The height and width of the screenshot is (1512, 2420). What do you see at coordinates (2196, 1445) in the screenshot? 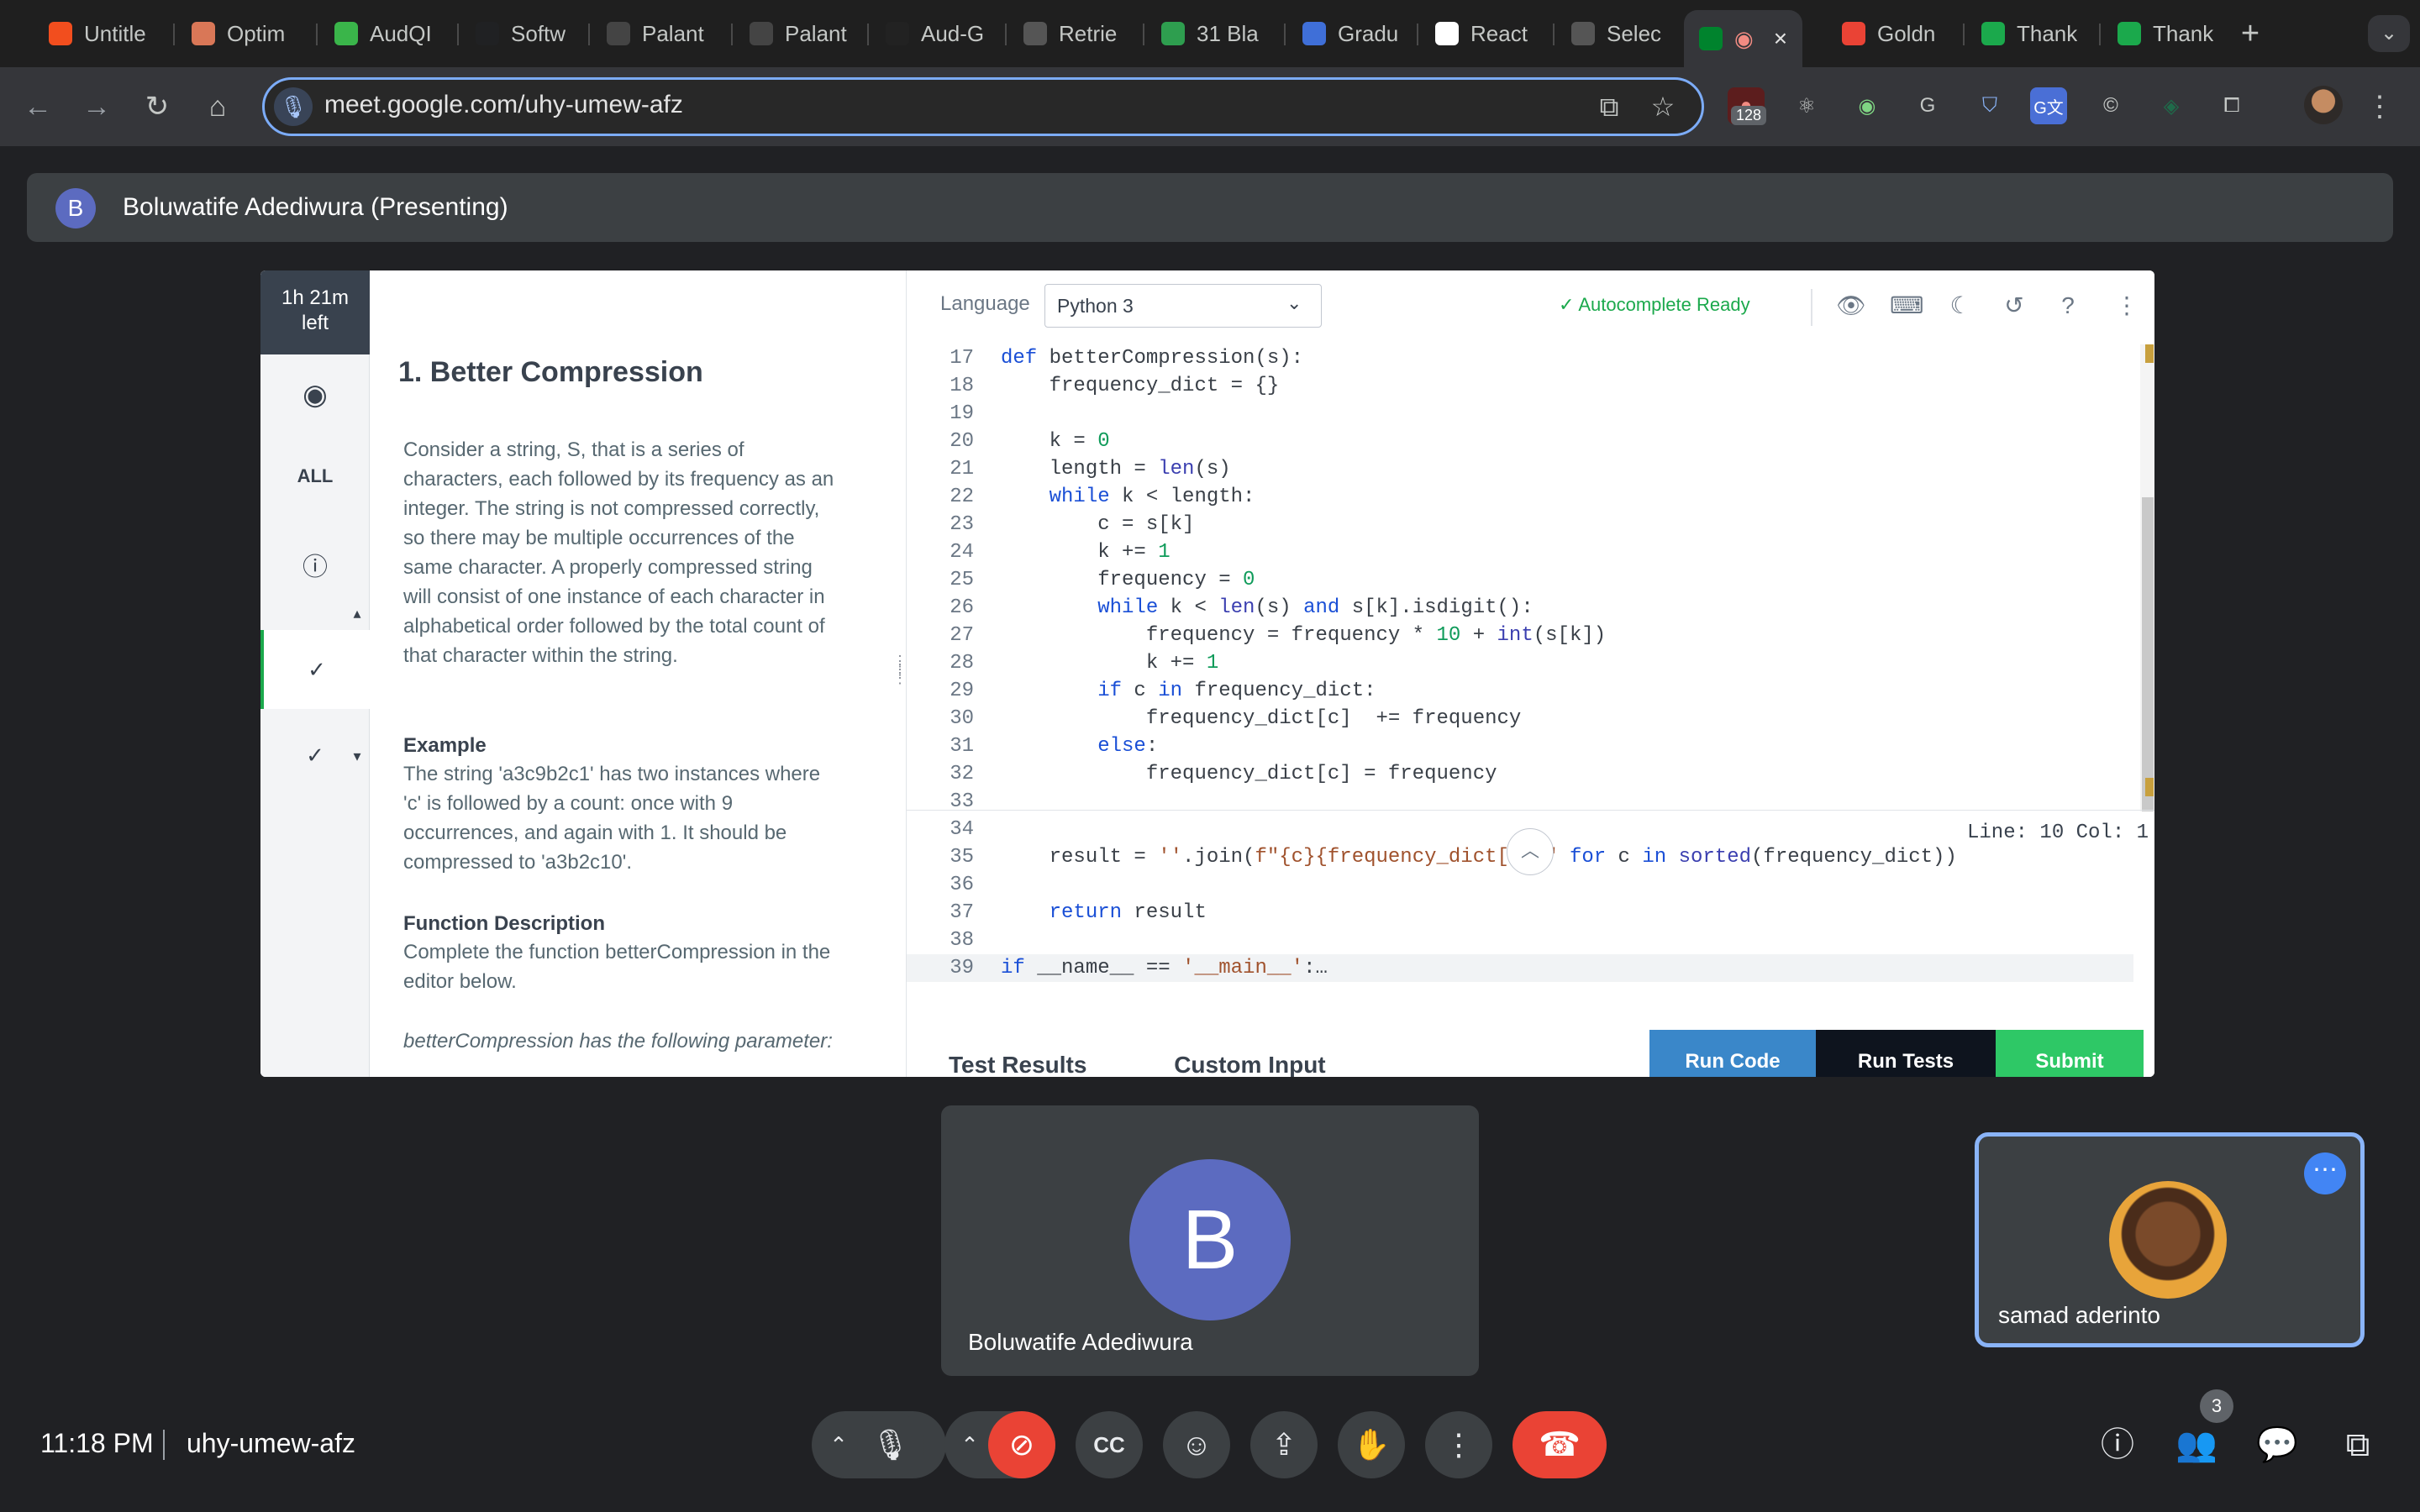
I see `people-icon: 👥` at bounding box center [2196, 1445].